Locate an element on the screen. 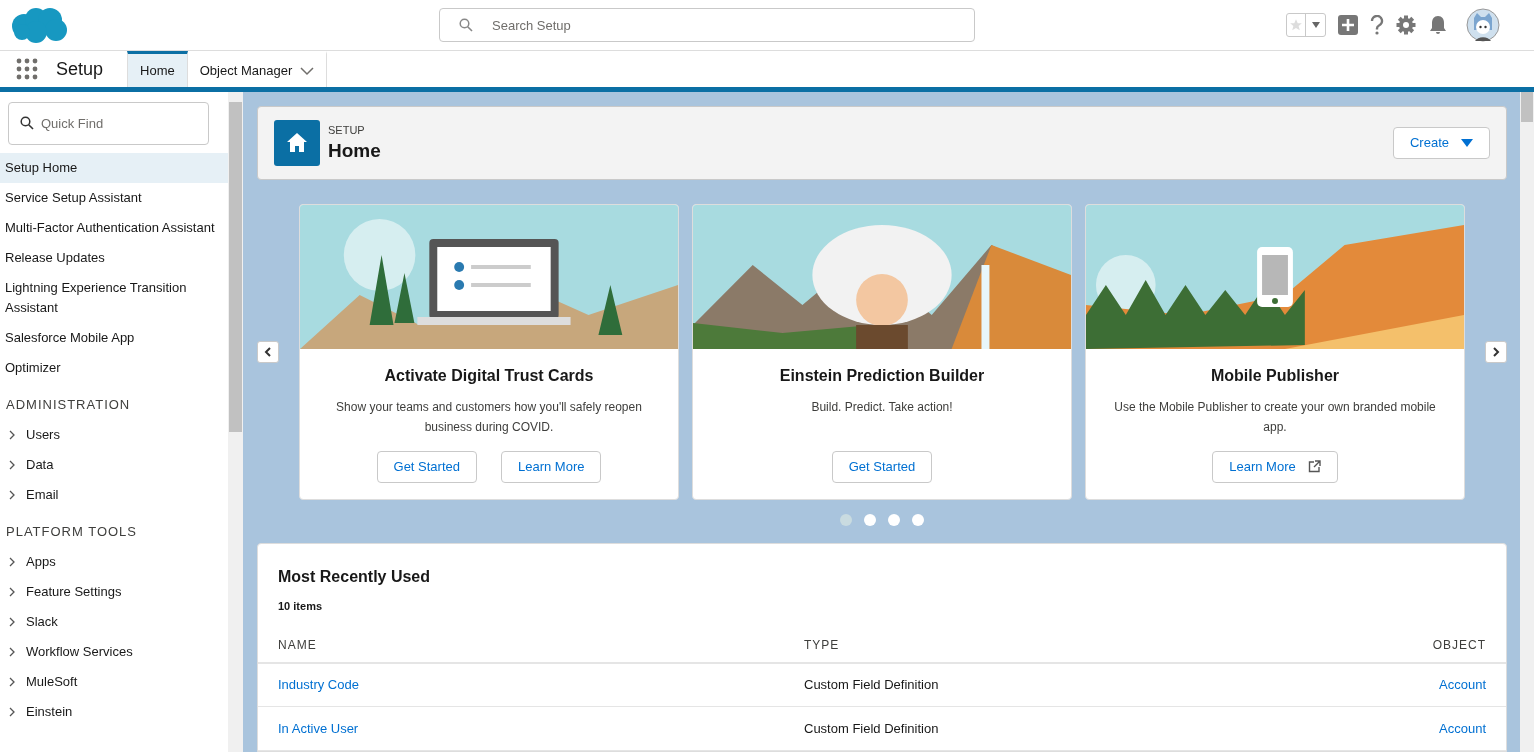 The width and height of the screenshot is (1534, 752). sidebar-item: Feature Settings is located at coordinates (74, 592).